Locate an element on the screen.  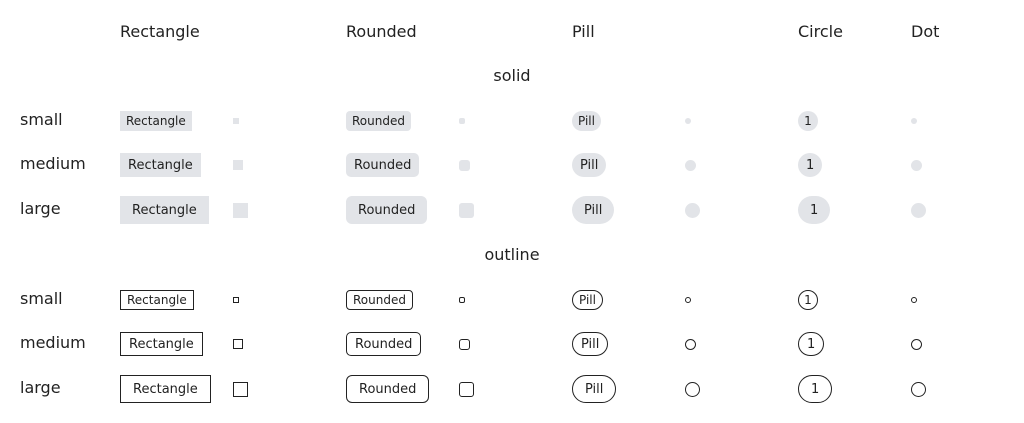
solid-rounded-badge-small: Rounded is located at coordinates (378, 121).